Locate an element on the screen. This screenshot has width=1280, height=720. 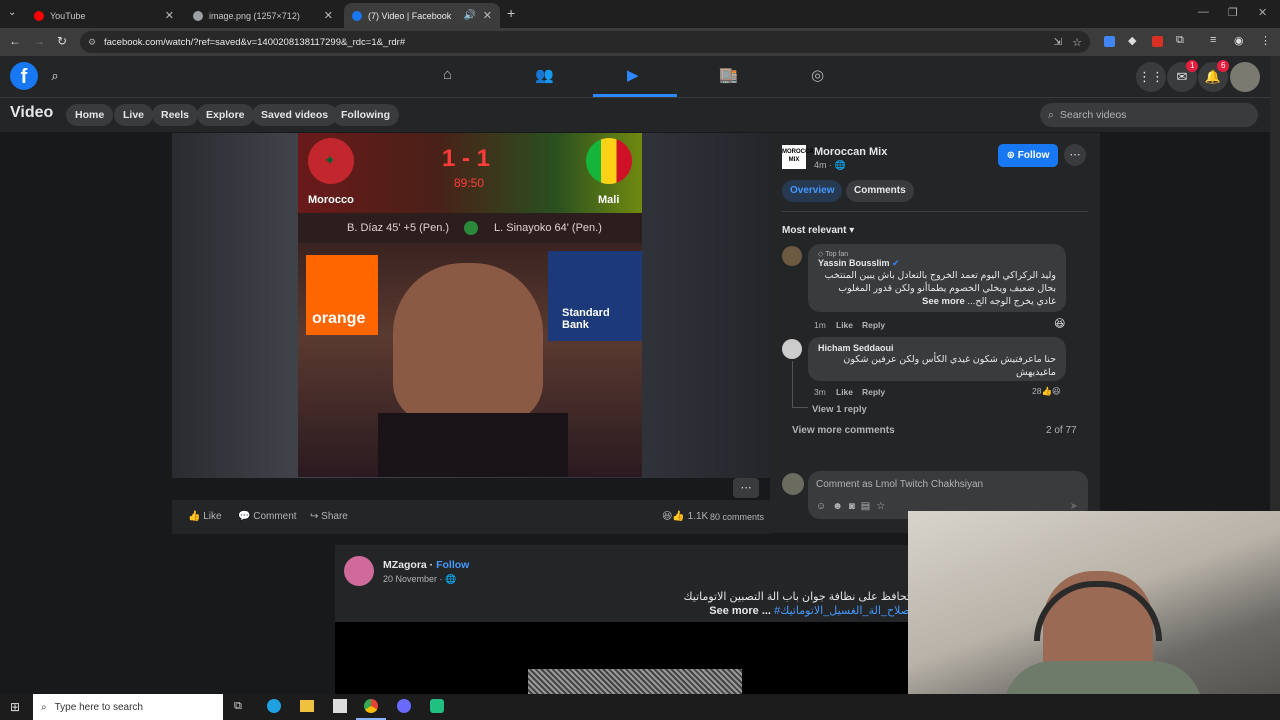
extensions-puzzle-icon: ⧉ is located at coordinates (1180, 40).